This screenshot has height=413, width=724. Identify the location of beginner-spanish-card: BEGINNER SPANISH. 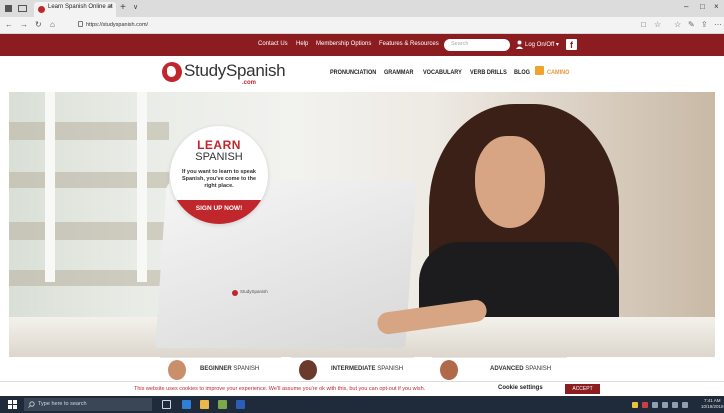
(220, 369).